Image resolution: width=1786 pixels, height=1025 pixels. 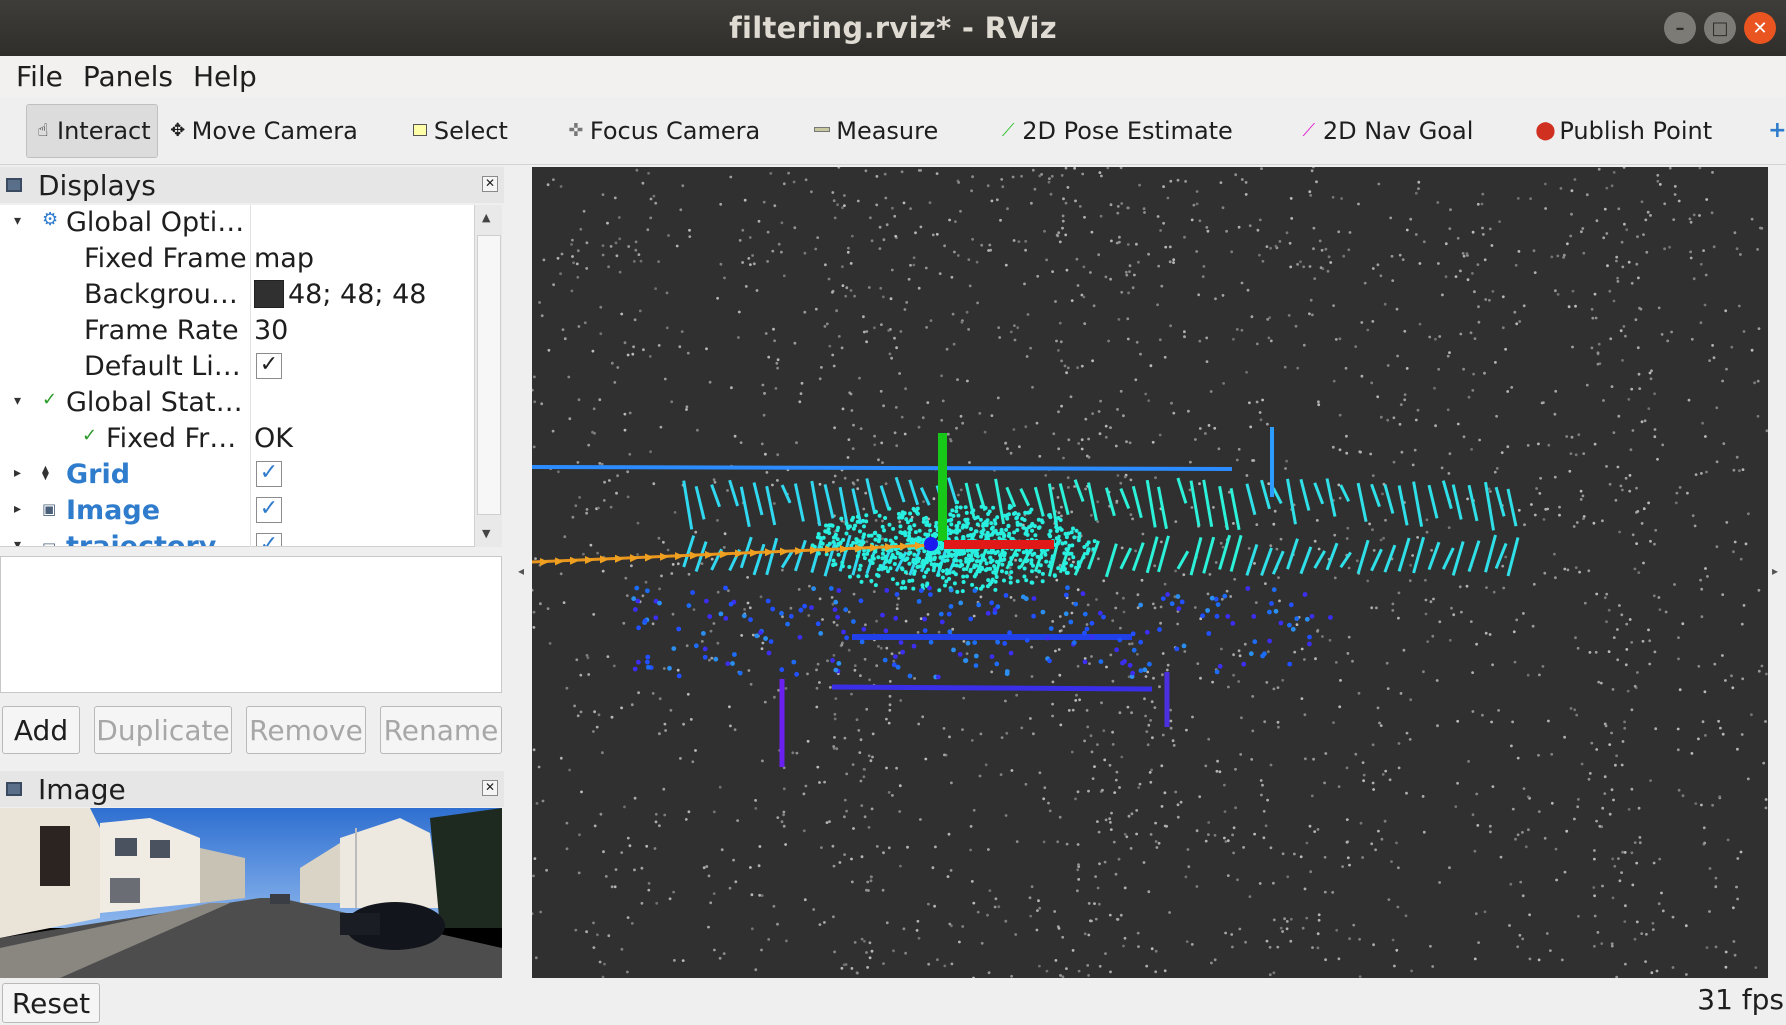 I want to click on publish-point-label: Publish Point, so click(x=1636, y=130).